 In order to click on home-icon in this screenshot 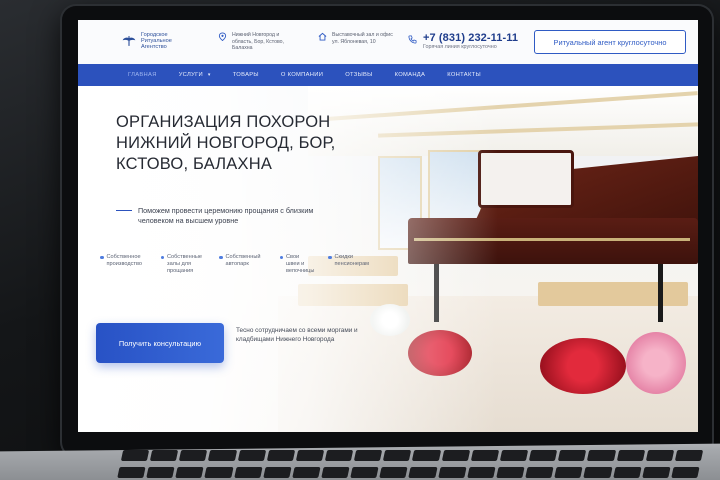, I will do `click(322, 36)`.